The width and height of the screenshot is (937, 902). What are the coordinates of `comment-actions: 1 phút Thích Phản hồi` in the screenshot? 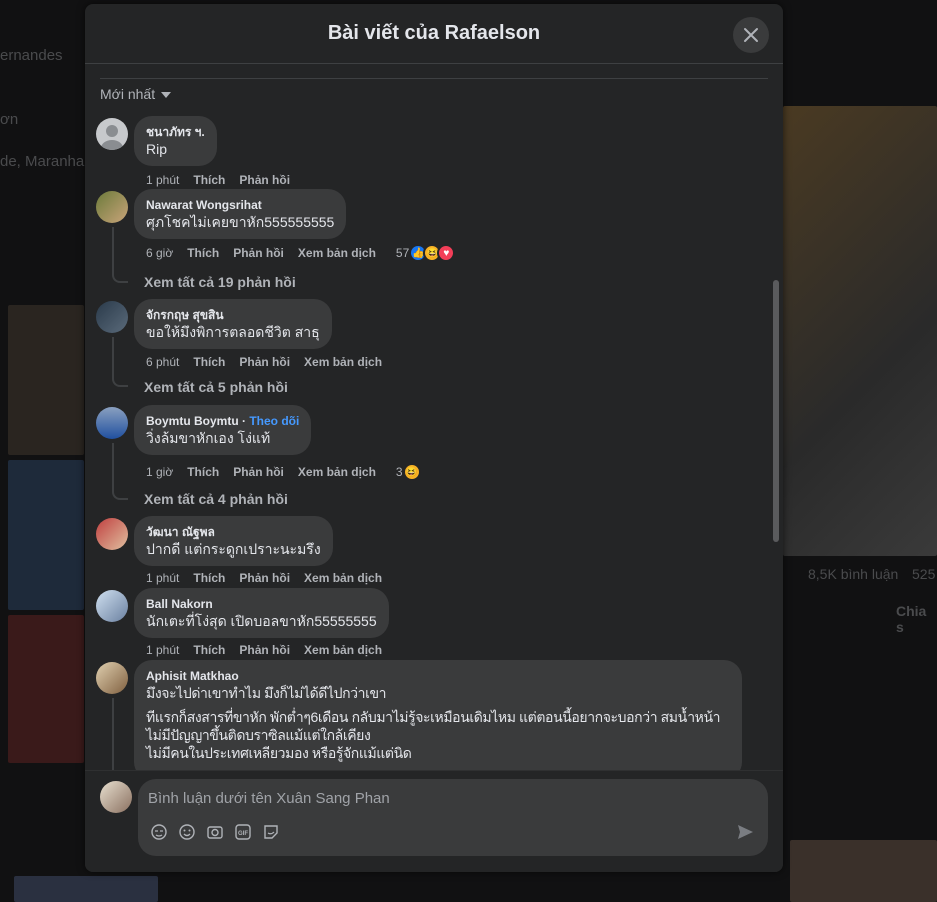 It's located at (218, 180).